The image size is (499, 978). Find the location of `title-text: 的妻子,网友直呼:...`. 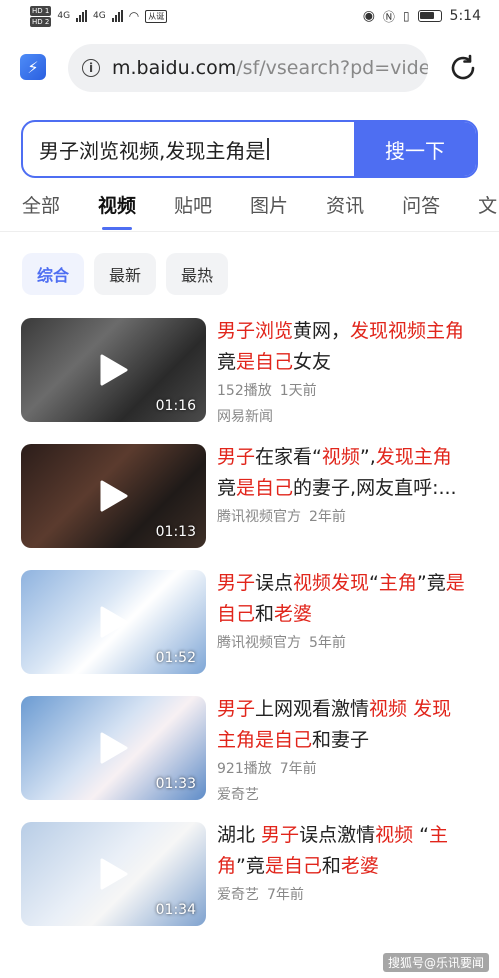

title-text: 的妻子,网友直呼:... is located at coordinates (375, 488).